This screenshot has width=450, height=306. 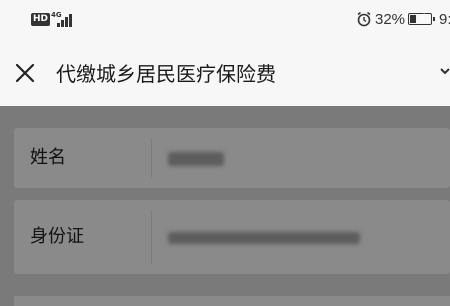 I want to click on id-card-label: 身份证, so click(x=57, y=236).